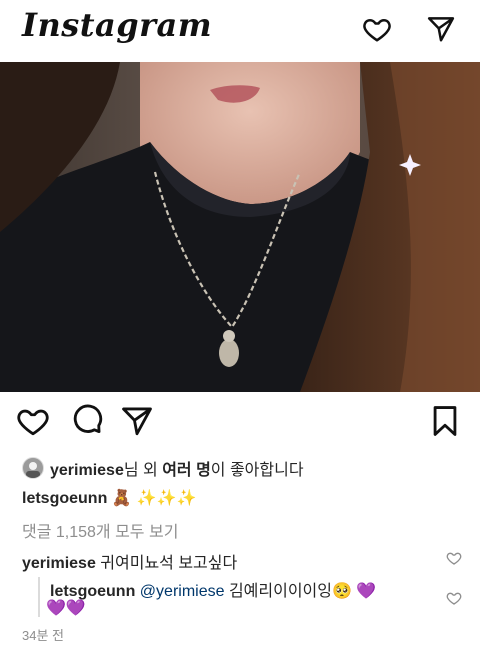 Image resolution: width=480 pixels, height=655 pixels. I want to click on caption-emojis: 🧸 ✨✨✨, so click(154, 497).